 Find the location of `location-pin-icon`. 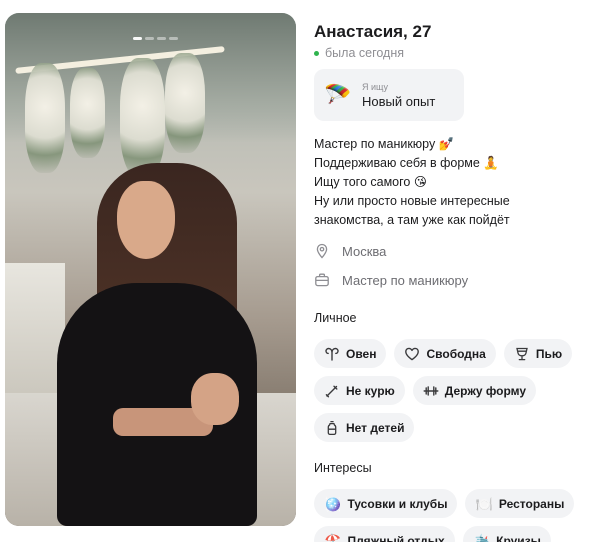

location-pin-icon is located at coordinates (322, 251).